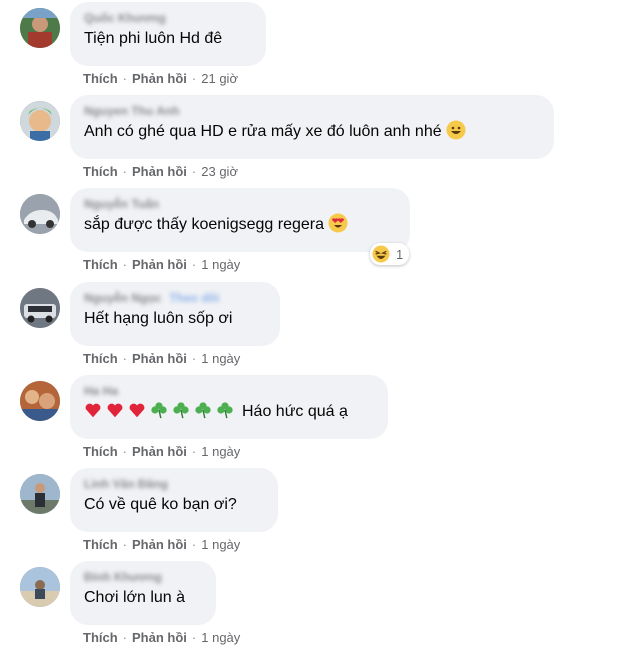 The image size is (640, 654). I want to click on comment-text: Háo hức quá ạ, so click(229, 412).